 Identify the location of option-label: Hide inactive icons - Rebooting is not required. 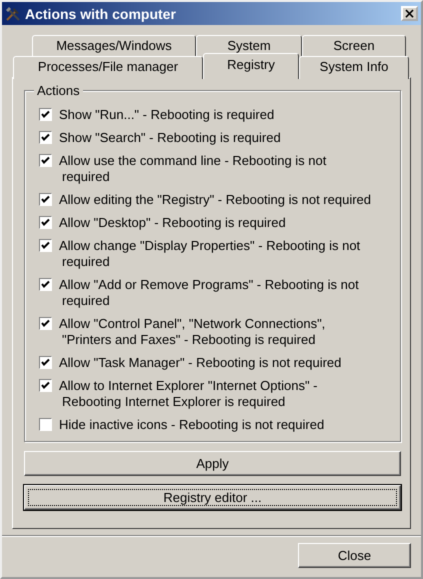
(191, 425).